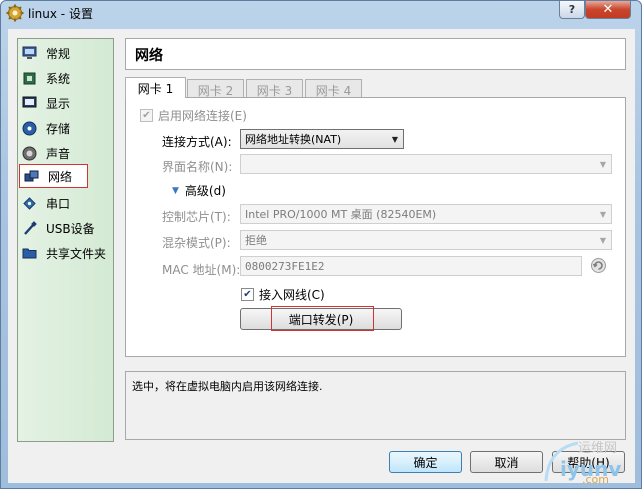 The width and height of the screenshot is (642, 489). What do you see at coordinates (598, 448) in the screenshot?
I see `watermark-text-cn: 运维网` at bounding box center [598, 448].